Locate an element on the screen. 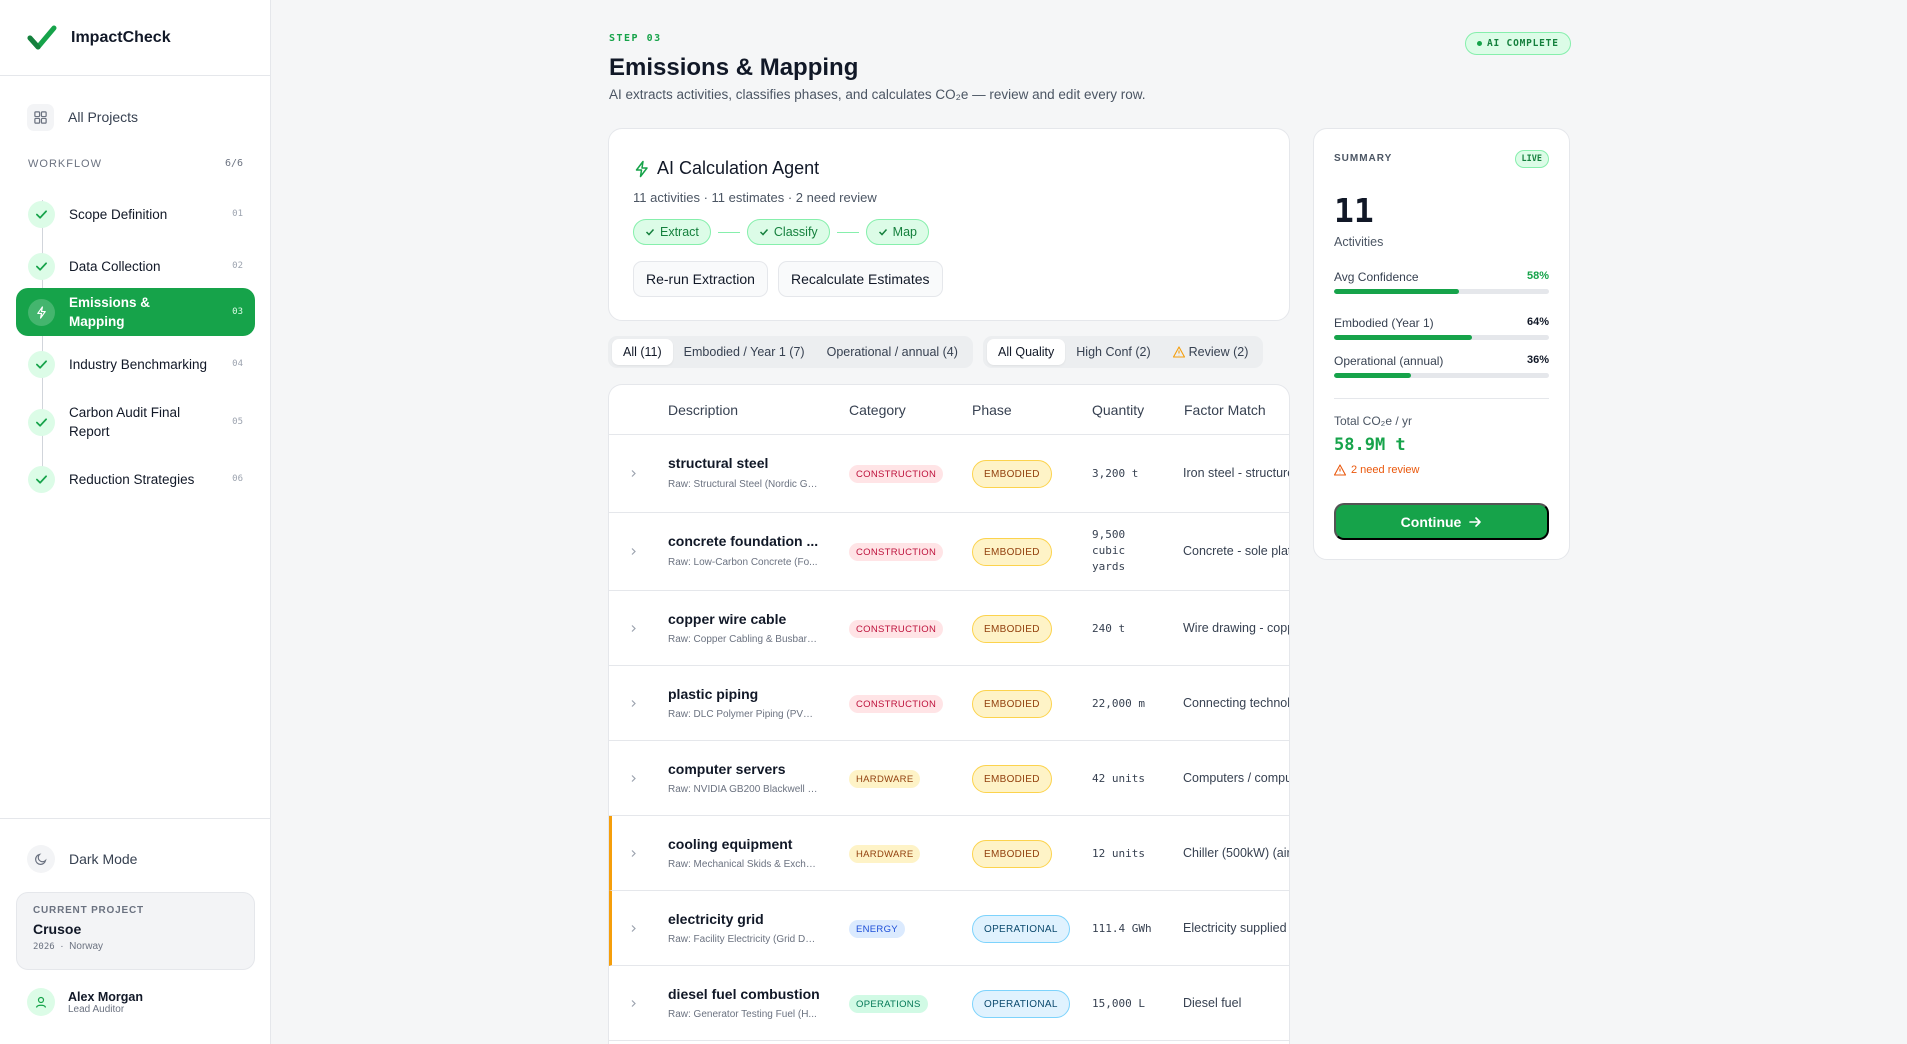  filter-all: All (11) is located at coordinates (642, 352).